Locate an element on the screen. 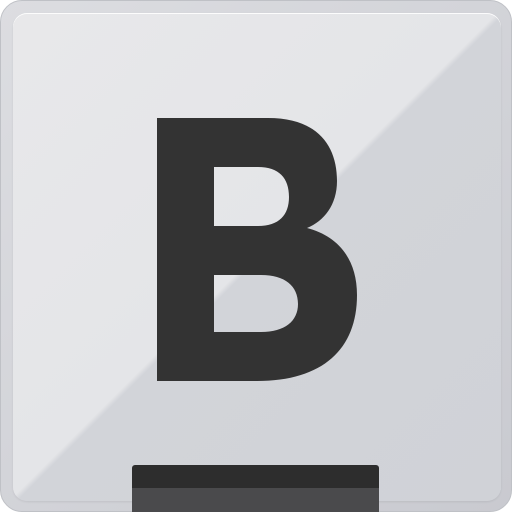 The image size is (512, 512). base-bar is located at coordinates (255, 488).